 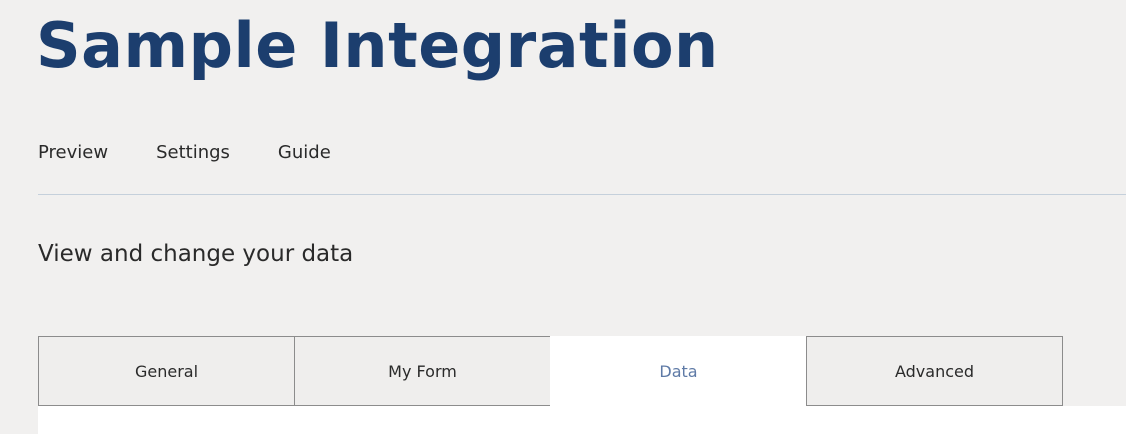 I want to click on page-title: Sample Integration, so click(x=377, y=45).